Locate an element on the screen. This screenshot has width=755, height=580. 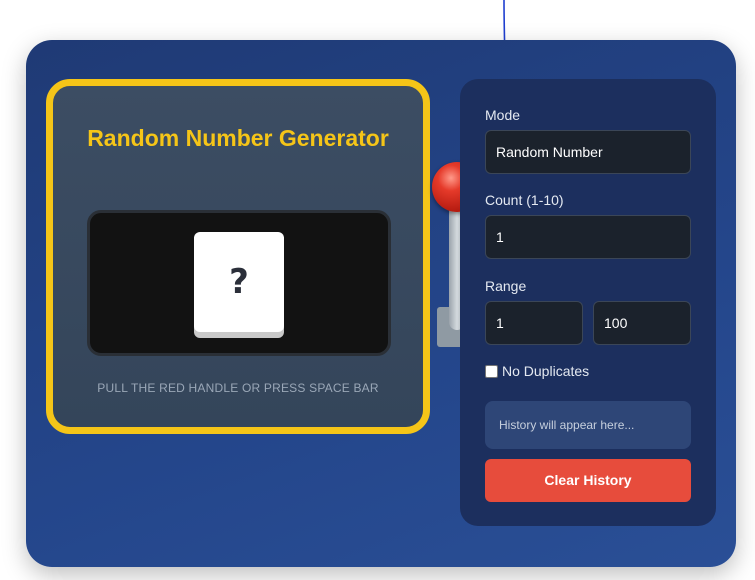
mode-select: Random Number is located at coordinates (588, 152).